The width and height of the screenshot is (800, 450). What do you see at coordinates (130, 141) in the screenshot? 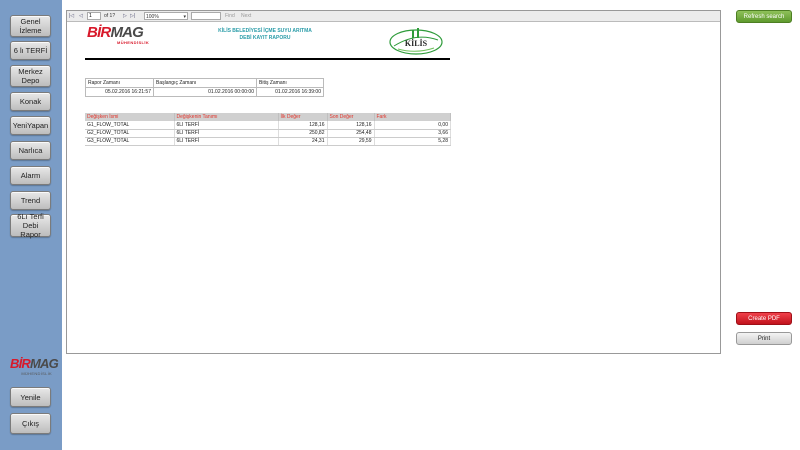
I see `cell-name: G3_FLOW_TOTAL` at bounding box center [130, 141].